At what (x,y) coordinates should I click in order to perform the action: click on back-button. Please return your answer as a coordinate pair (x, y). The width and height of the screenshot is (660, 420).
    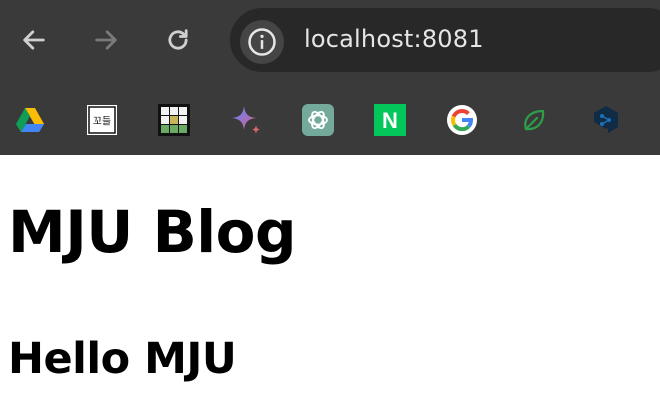
    Looking at the image, I should click on (34, 40).